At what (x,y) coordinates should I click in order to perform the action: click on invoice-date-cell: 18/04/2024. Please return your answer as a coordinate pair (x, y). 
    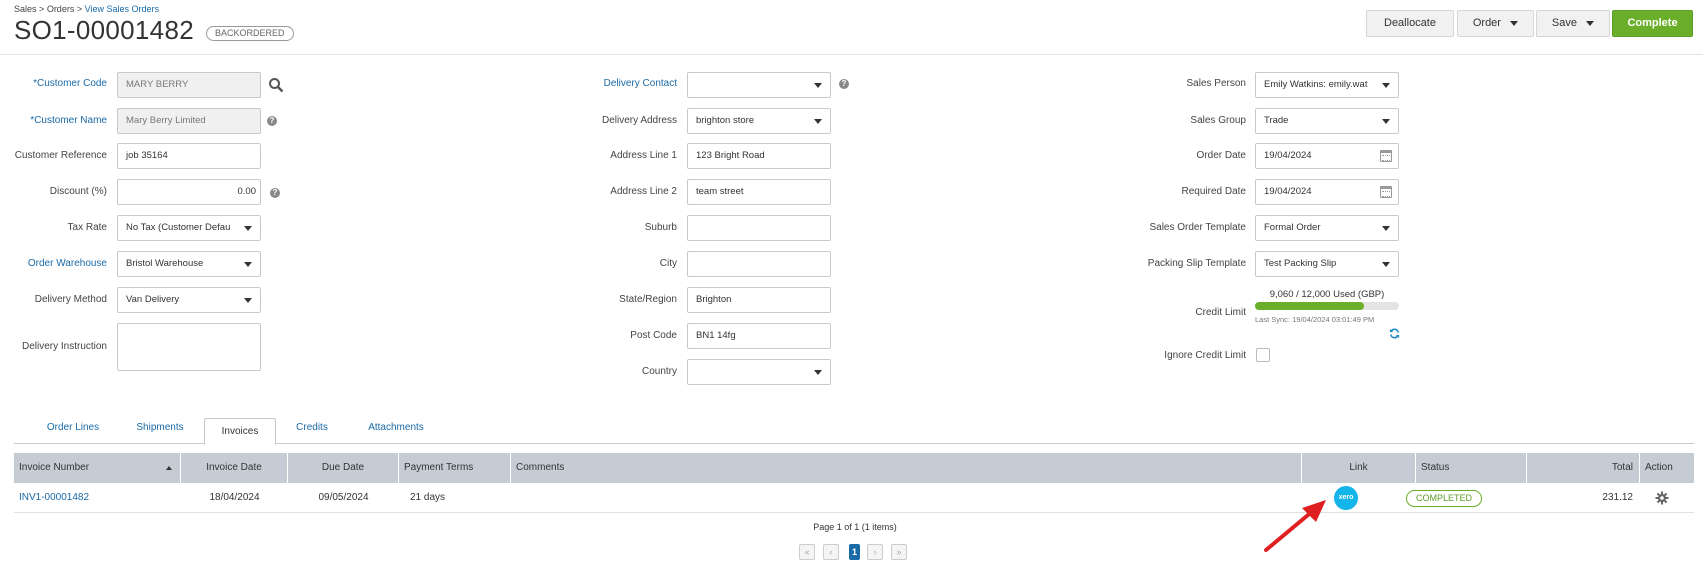
    Looking at the image, I should click on (234, 497).